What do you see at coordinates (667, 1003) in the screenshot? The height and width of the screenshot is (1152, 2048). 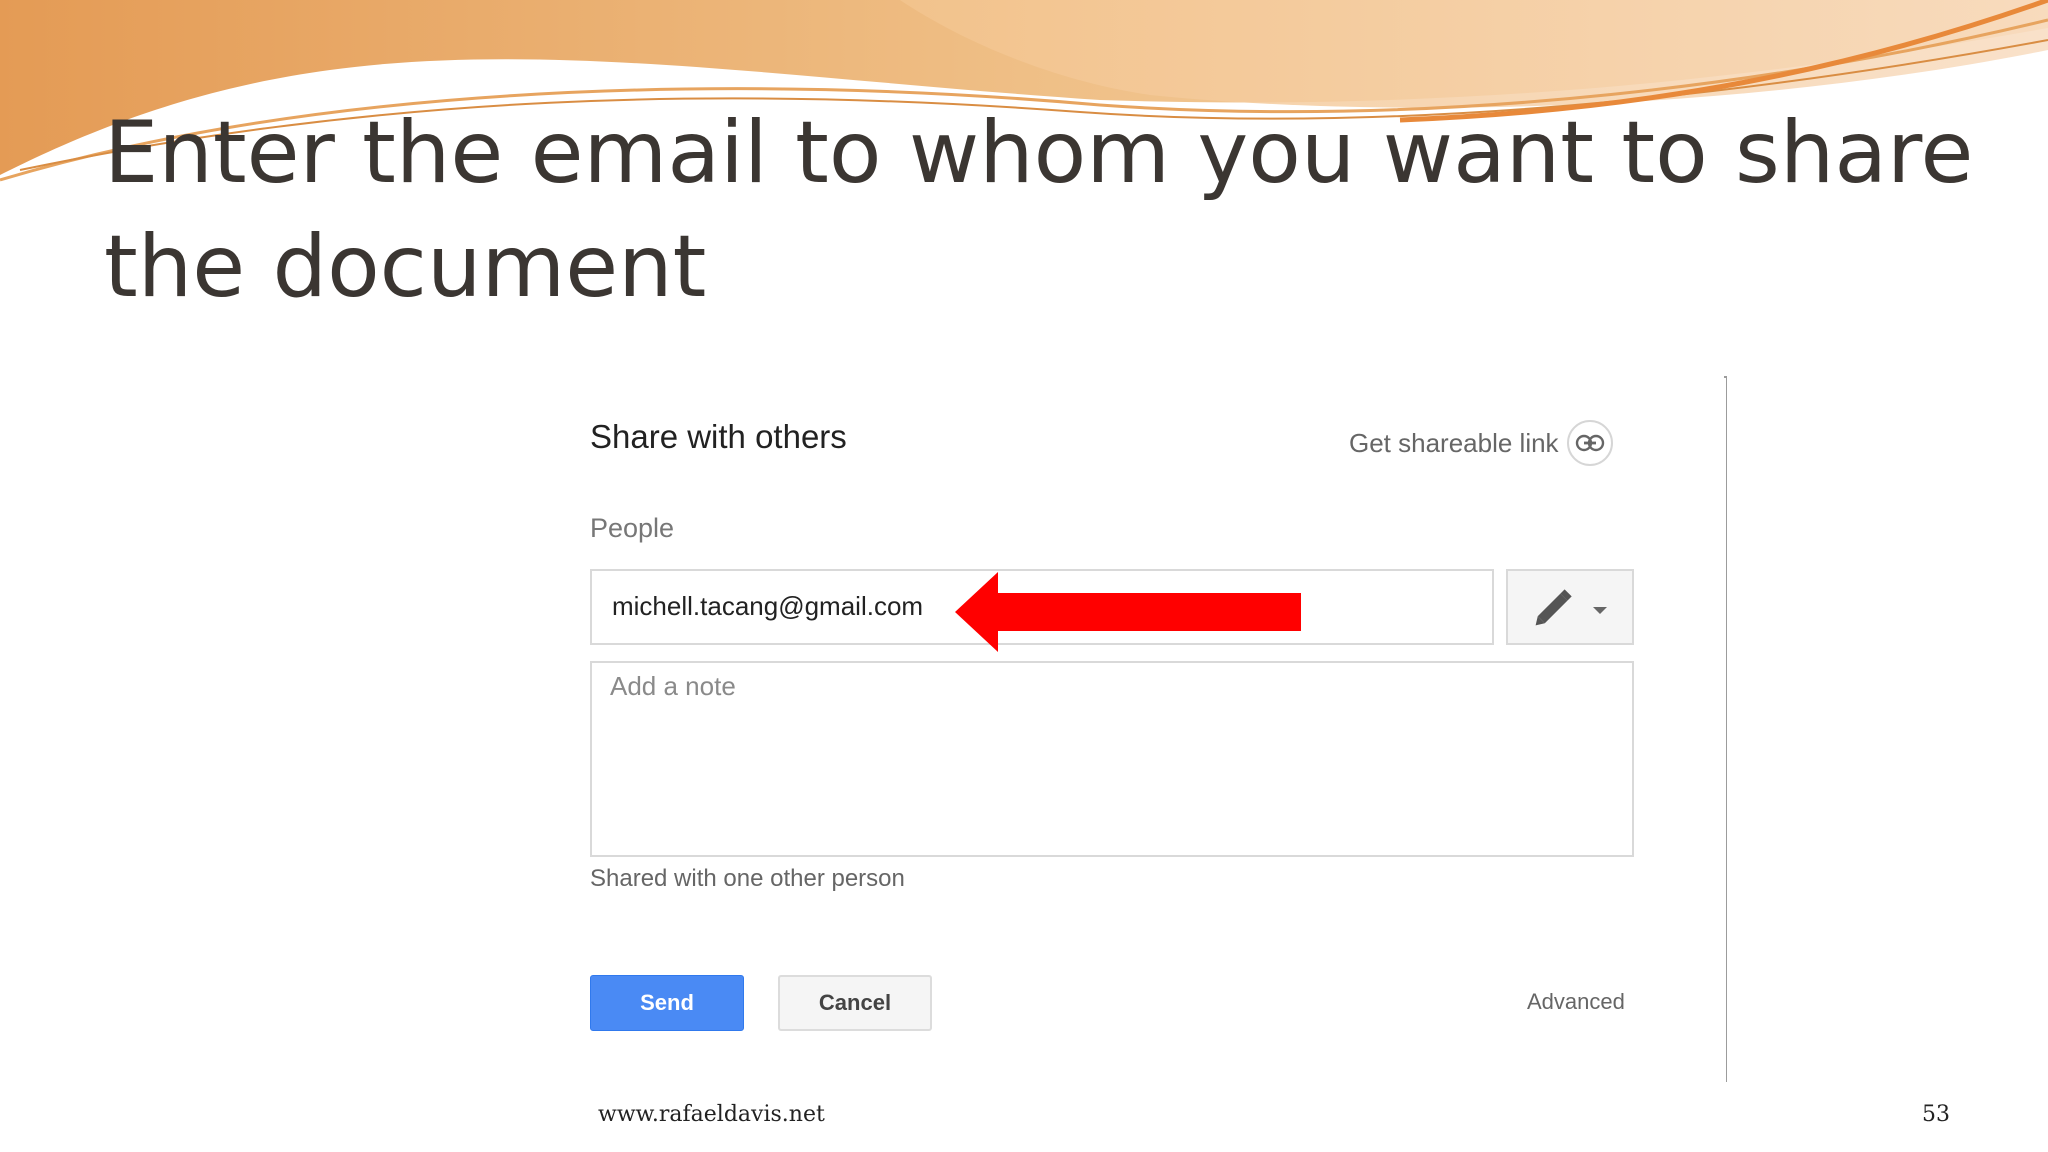 I see `send-button: Send` at bounding box center [667, 1003].